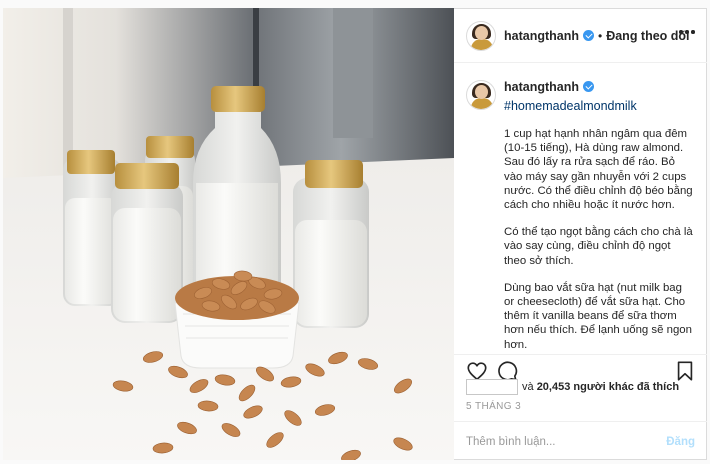 Image resolution: width=710 pixels, height=464 pixels. I want to click on hashtag-link: #homemadealmondmilk, so click(570, 106).